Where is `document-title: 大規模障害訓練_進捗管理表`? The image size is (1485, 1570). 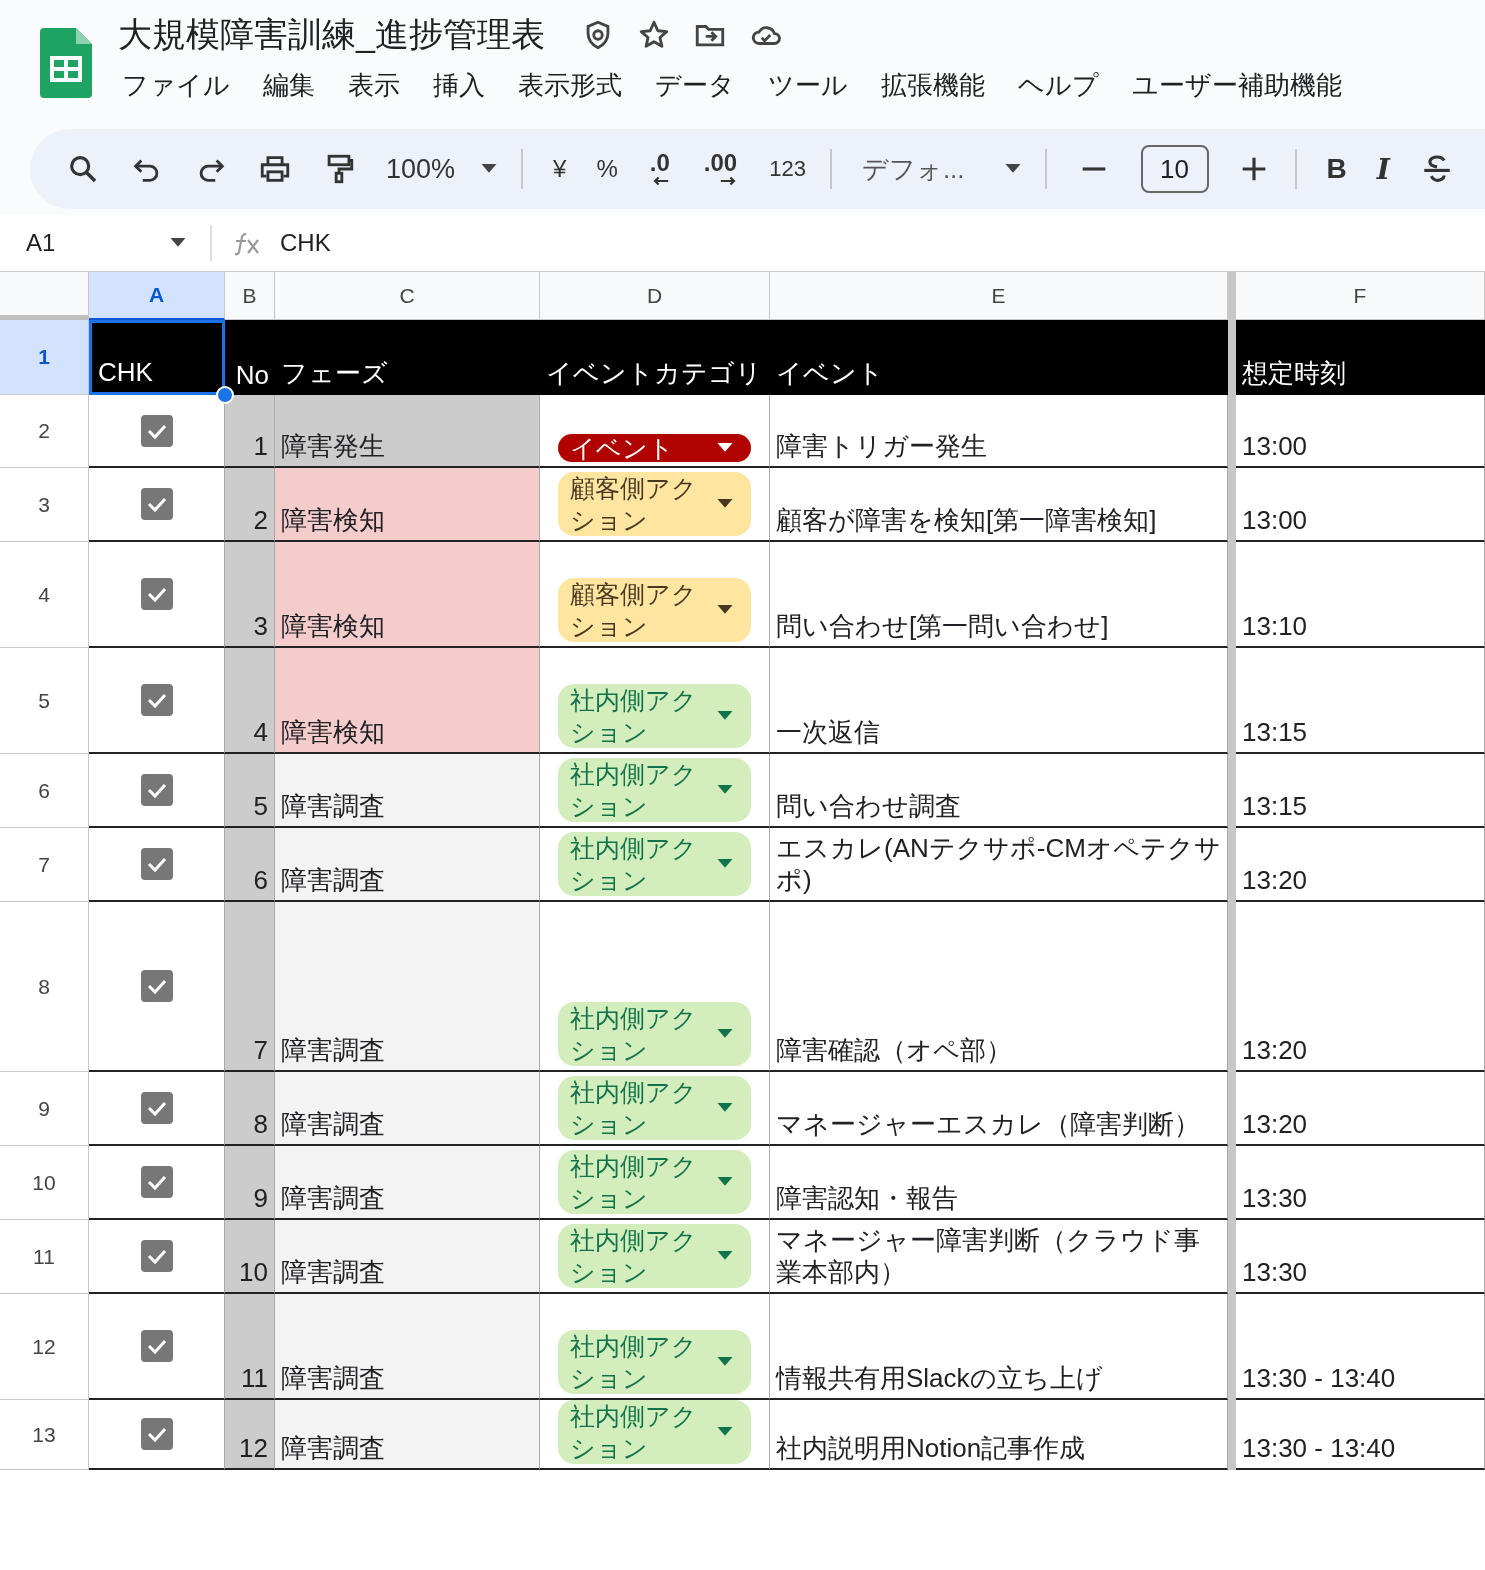 document-title: 大規模障害訓練_進捗管理表 is located at coordinates (331, 35).